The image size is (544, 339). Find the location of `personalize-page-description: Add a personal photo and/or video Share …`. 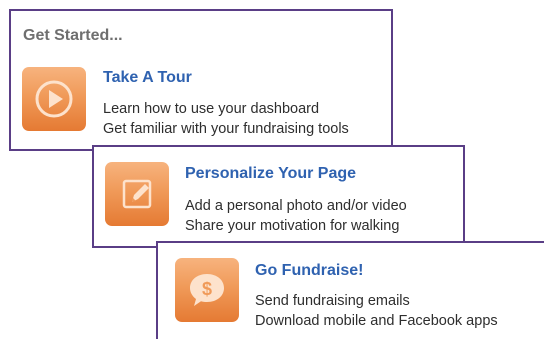

personalize-page-description: Add a personal photo and/or video Share … is located at coordinates (296, 216).